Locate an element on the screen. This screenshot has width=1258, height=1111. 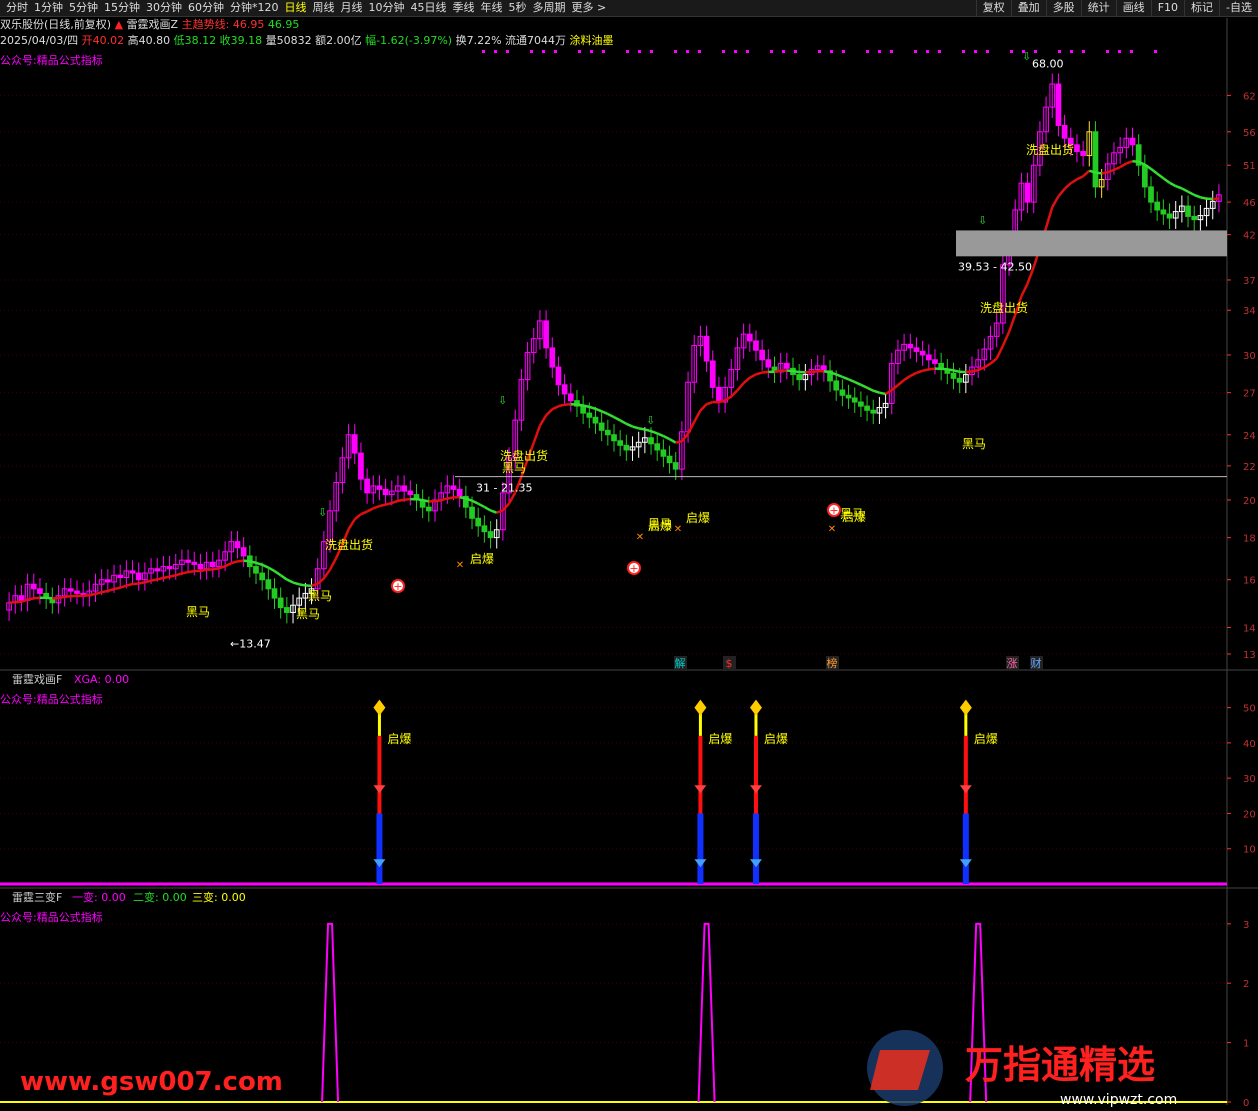
annotation-text-2: 黑马 is located at coordinates (308, 614).